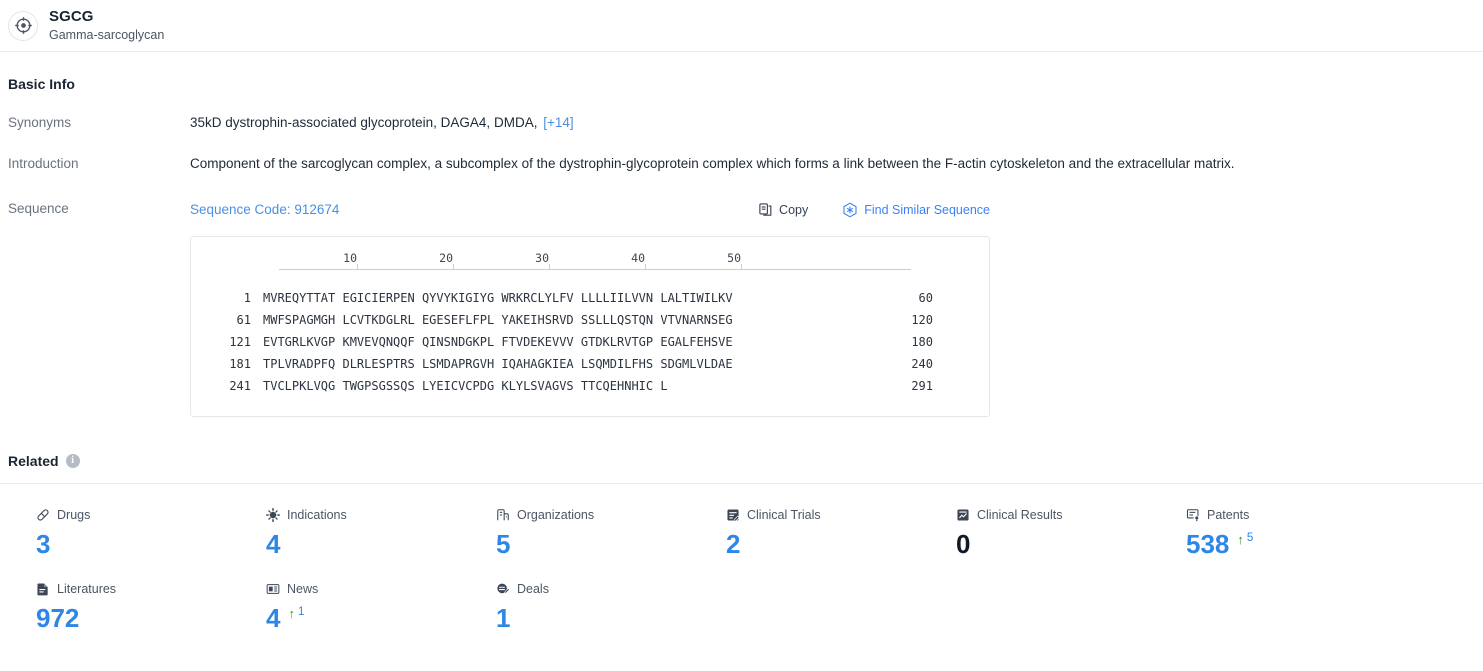 The width and height of the screenshot is (1483, 671). Describe the element at coordinates (734, 257) in the screenshot. I see `ruler-tick-label: 50` at that location.